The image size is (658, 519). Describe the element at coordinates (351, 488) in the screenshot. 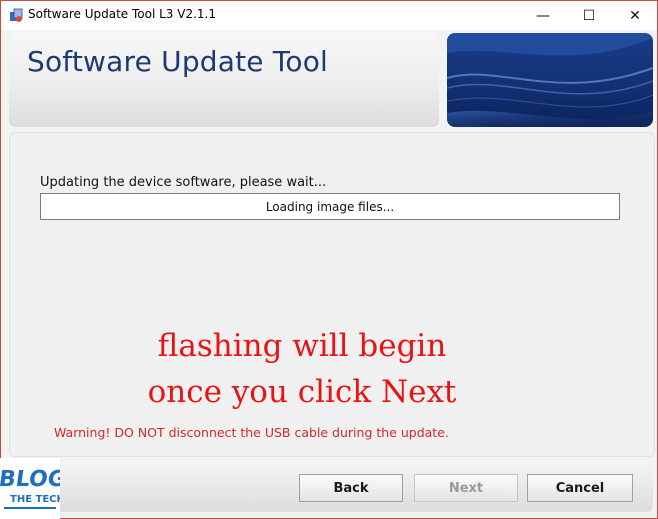

I see `back-button: Back` at that location.